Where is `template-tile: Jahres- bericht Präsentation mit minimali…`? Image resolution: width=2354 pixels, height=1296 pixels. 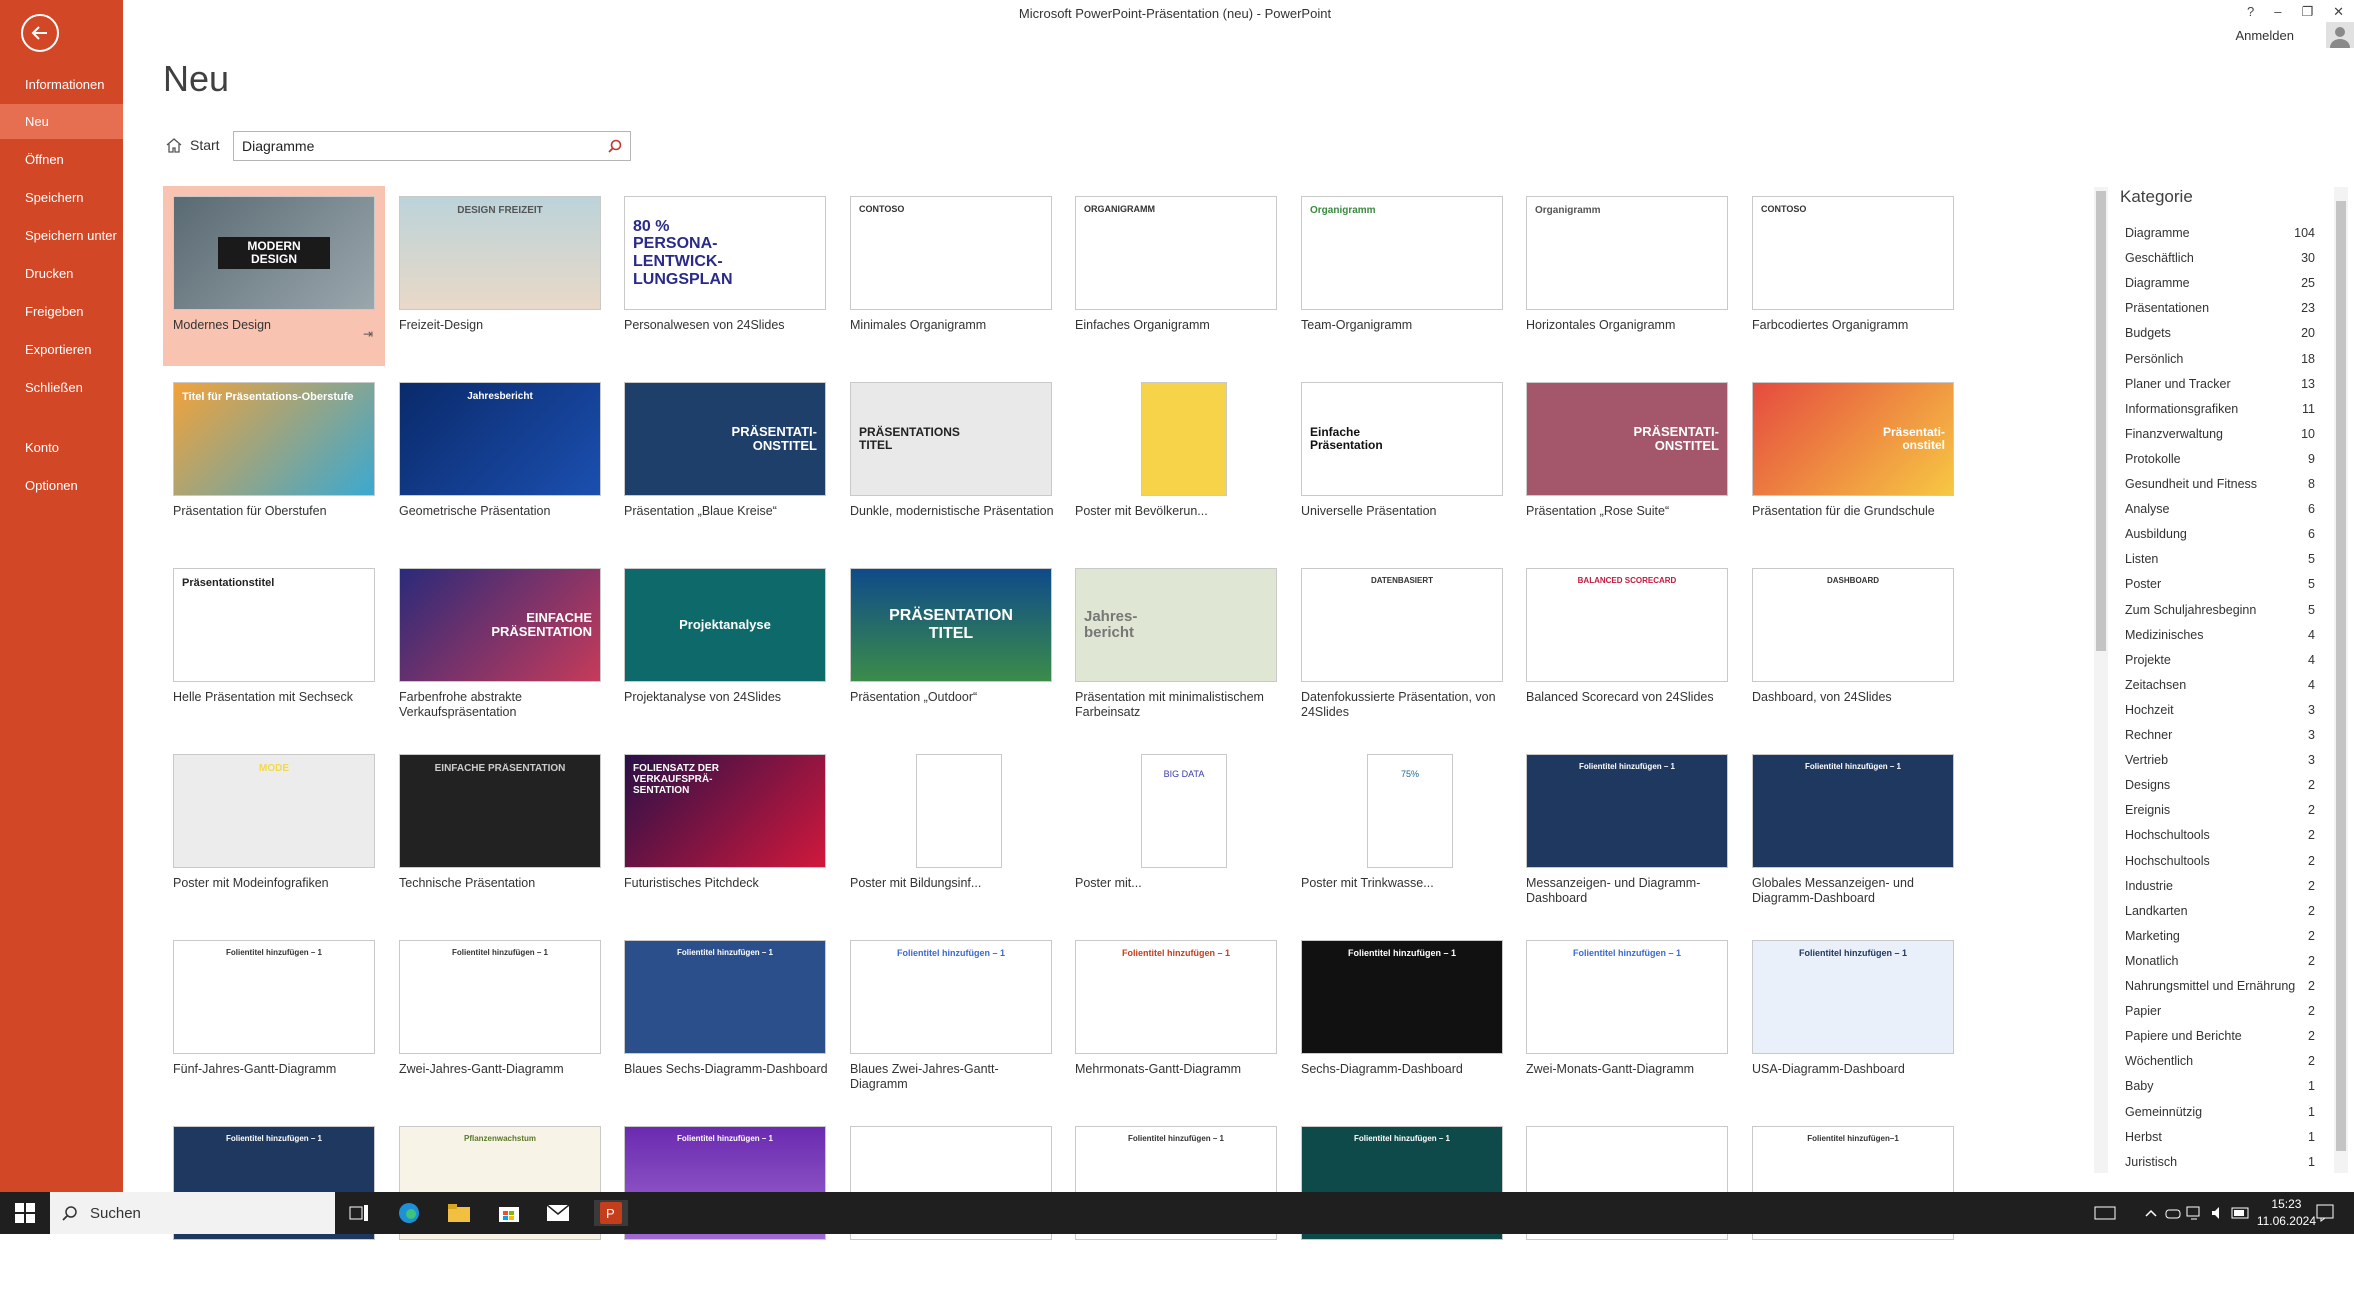
template-tile: Jahres- bericht Präsentation mit minimali… is located at coordinates (1176, 648).